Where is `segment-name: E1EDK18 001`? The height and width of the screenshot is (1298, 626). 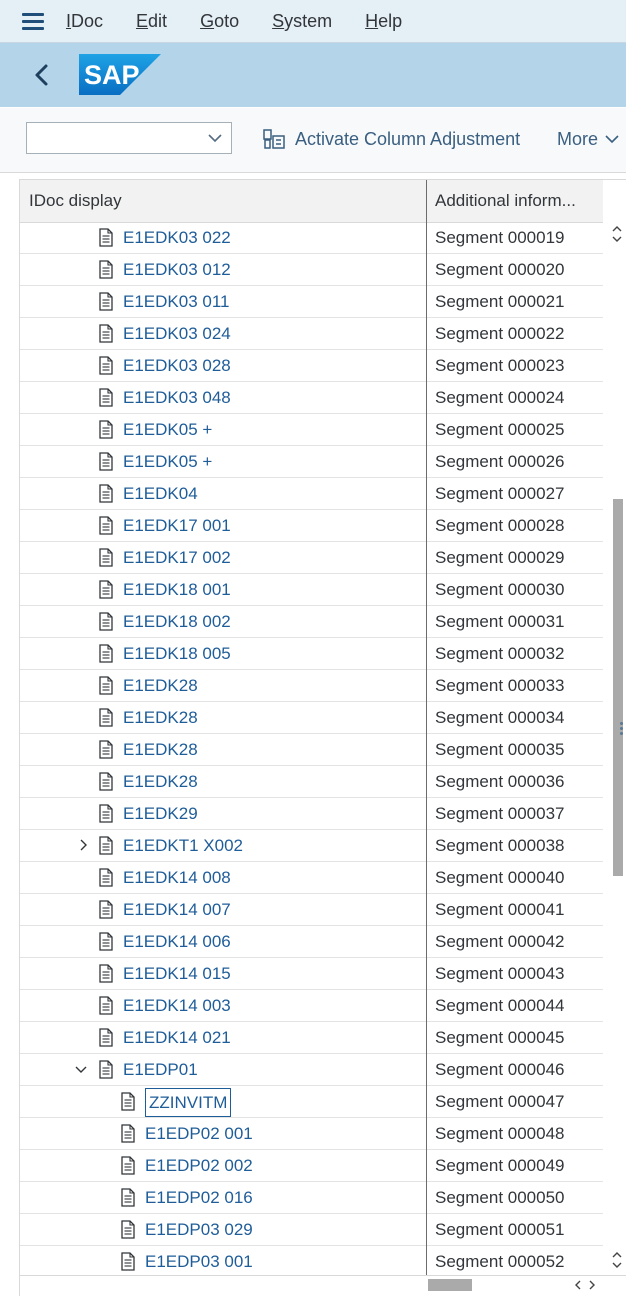
segment-name: E1EDK18 001 is located at coordinates (177, 589).